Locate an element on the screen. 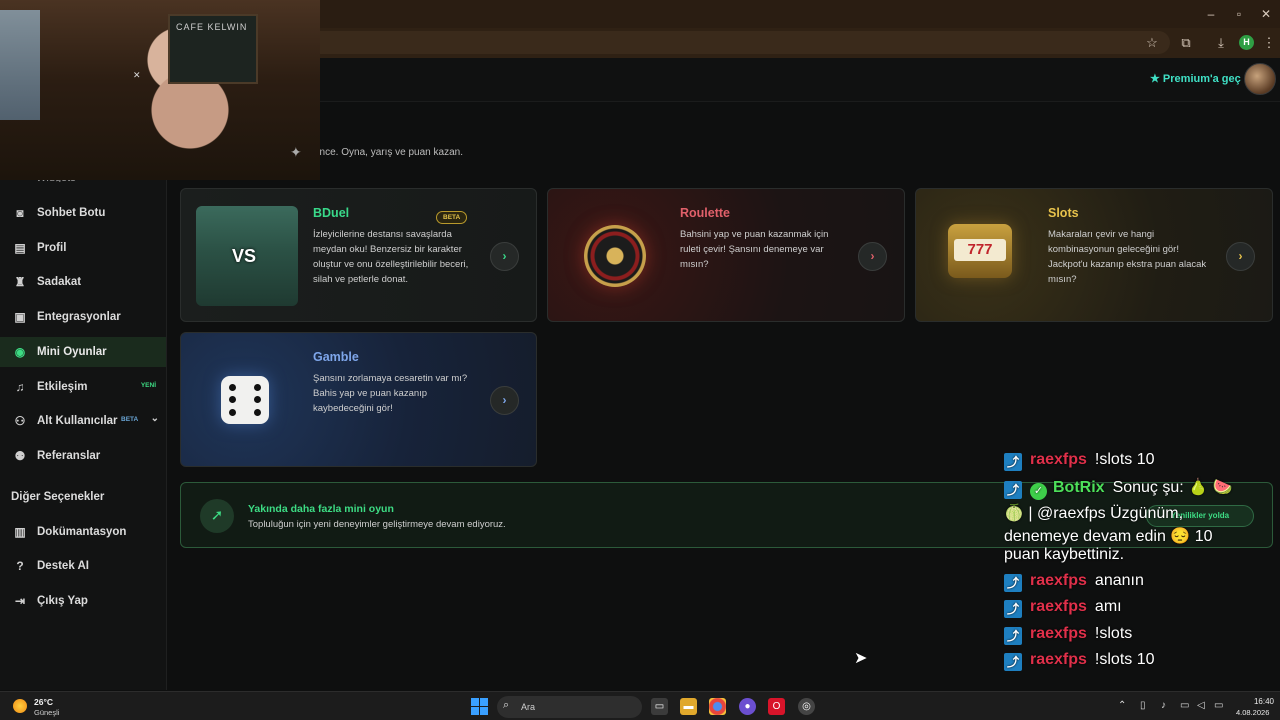  task-view-icon: ▭ is located at coordinates (659, 706).